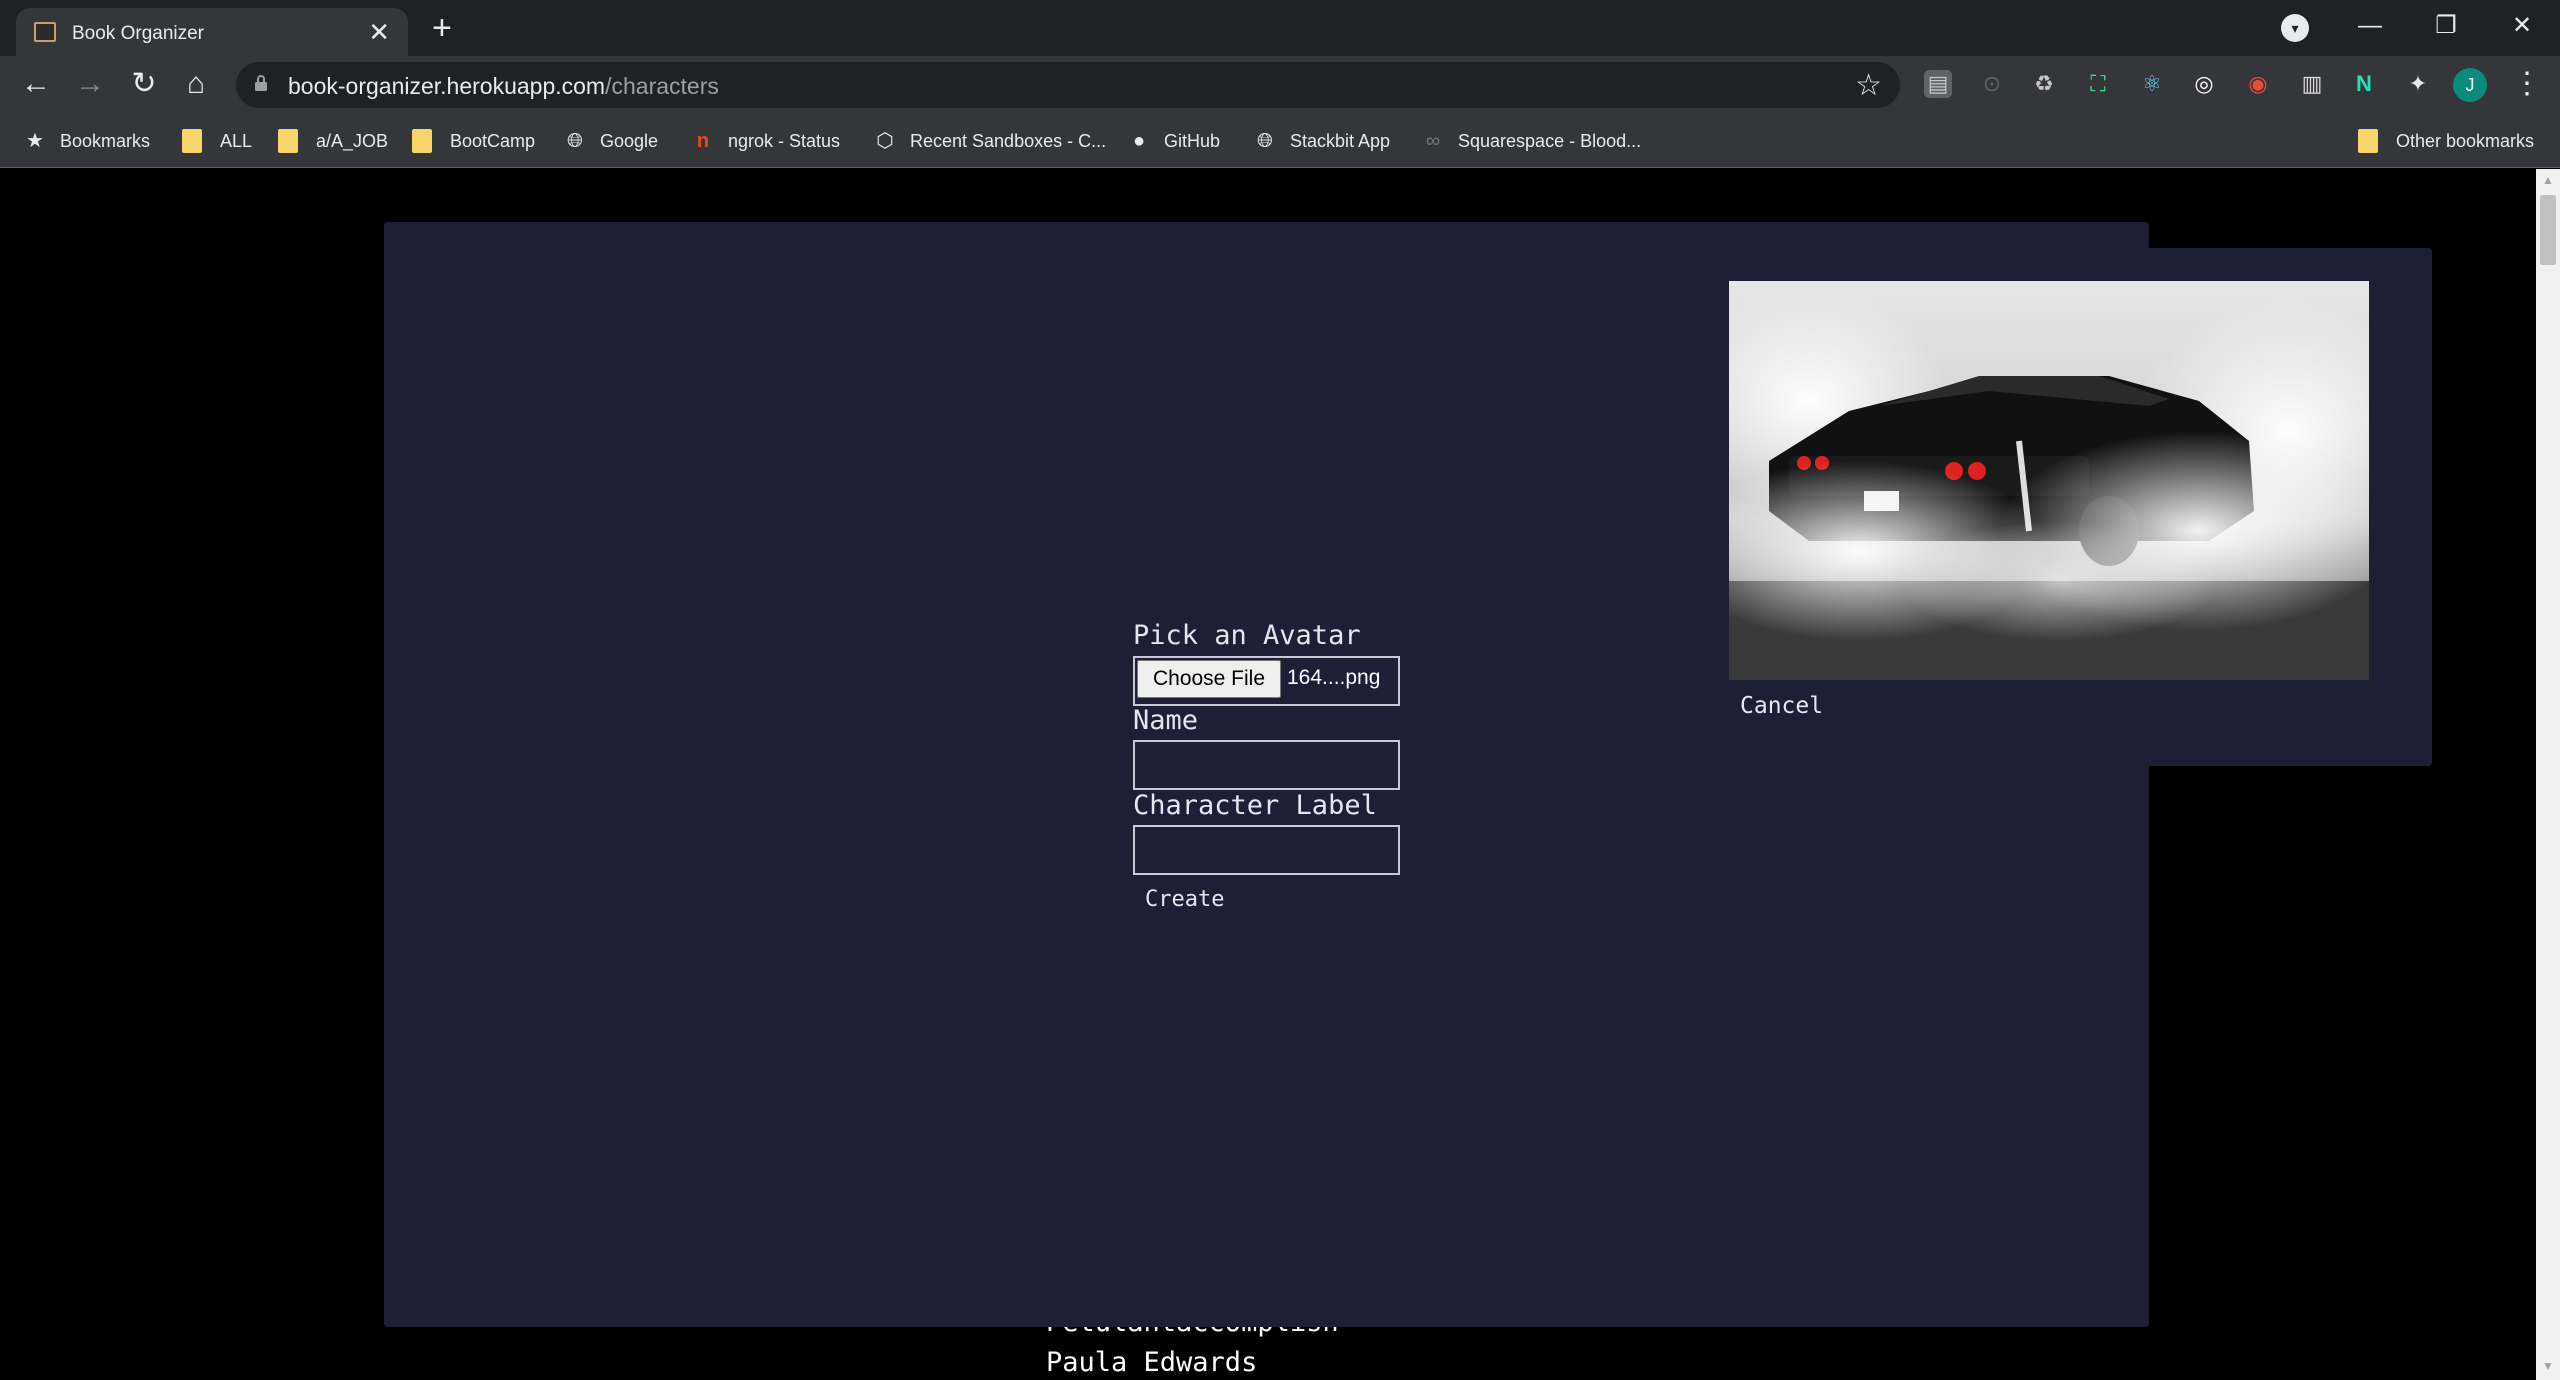 Image resolution: width=2560 pixels, height=1380 pixels. What do you see at coordinates (2258, 84) in the screenshot?
I see `colorful-extension-icon: ◉` at bounding box center [2258, 84].